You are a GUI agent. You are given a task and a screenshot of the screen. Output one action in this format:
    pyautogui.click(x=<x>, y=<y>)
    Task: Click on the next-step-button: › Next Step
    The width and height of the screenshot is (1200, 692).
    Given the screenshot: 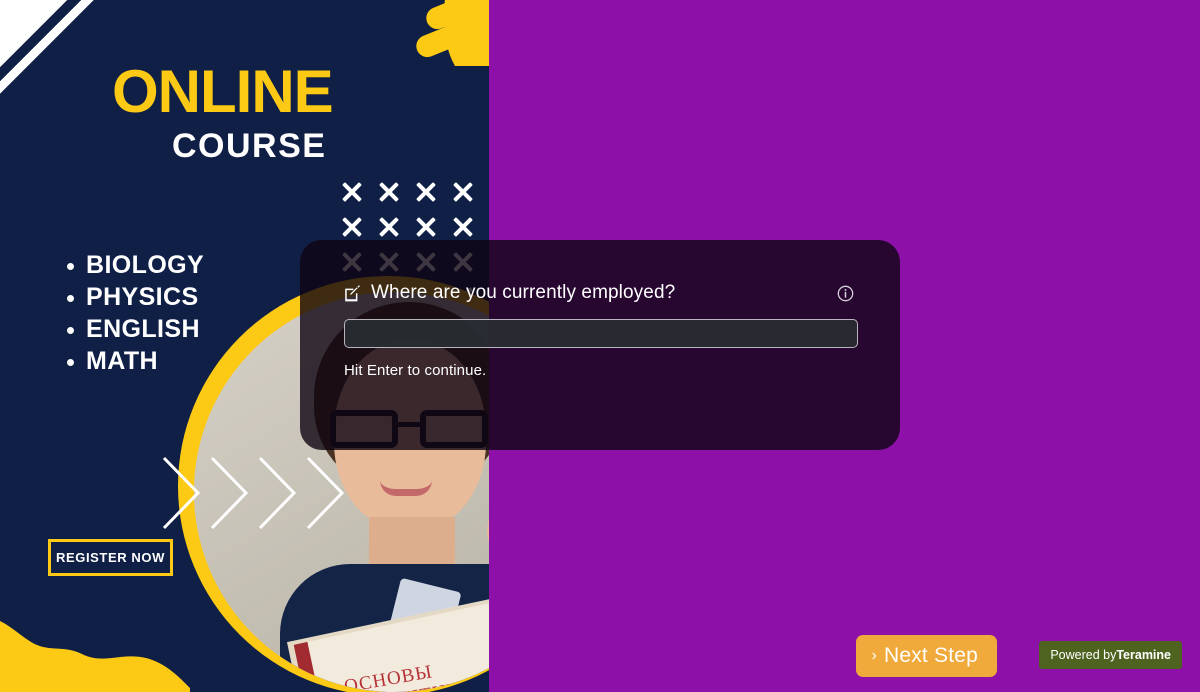 What is the action you would take?
    pyautogui.click(x=926, y=656)
    